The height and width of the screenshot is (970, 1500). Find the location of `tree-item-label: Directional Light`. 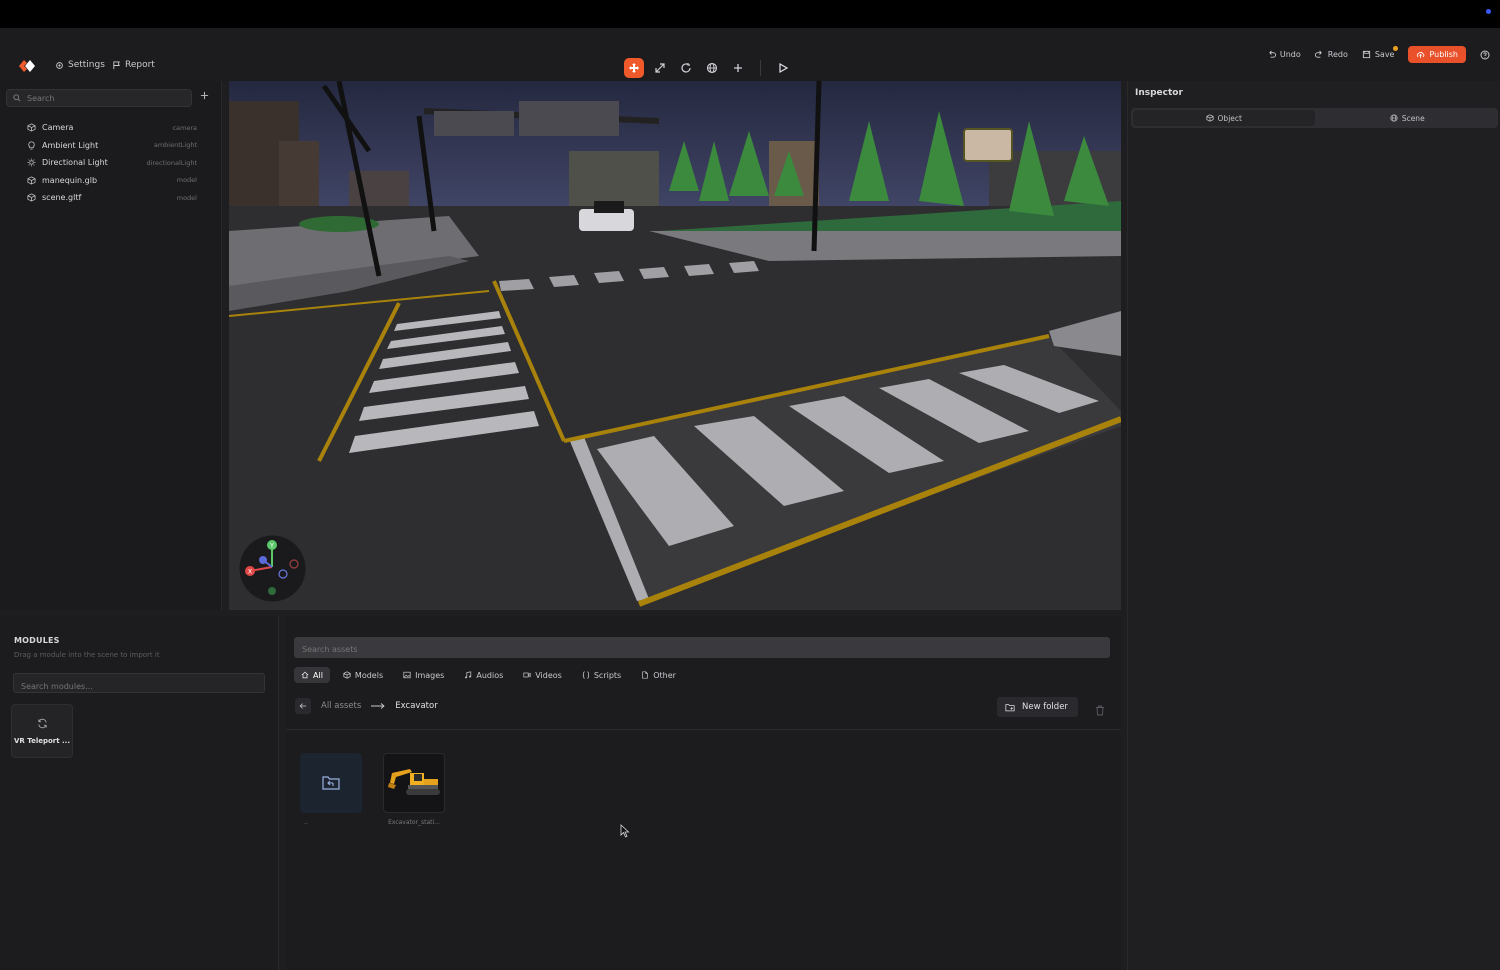

tree-item-label: Directional Light is located at coordinates (75, 163).